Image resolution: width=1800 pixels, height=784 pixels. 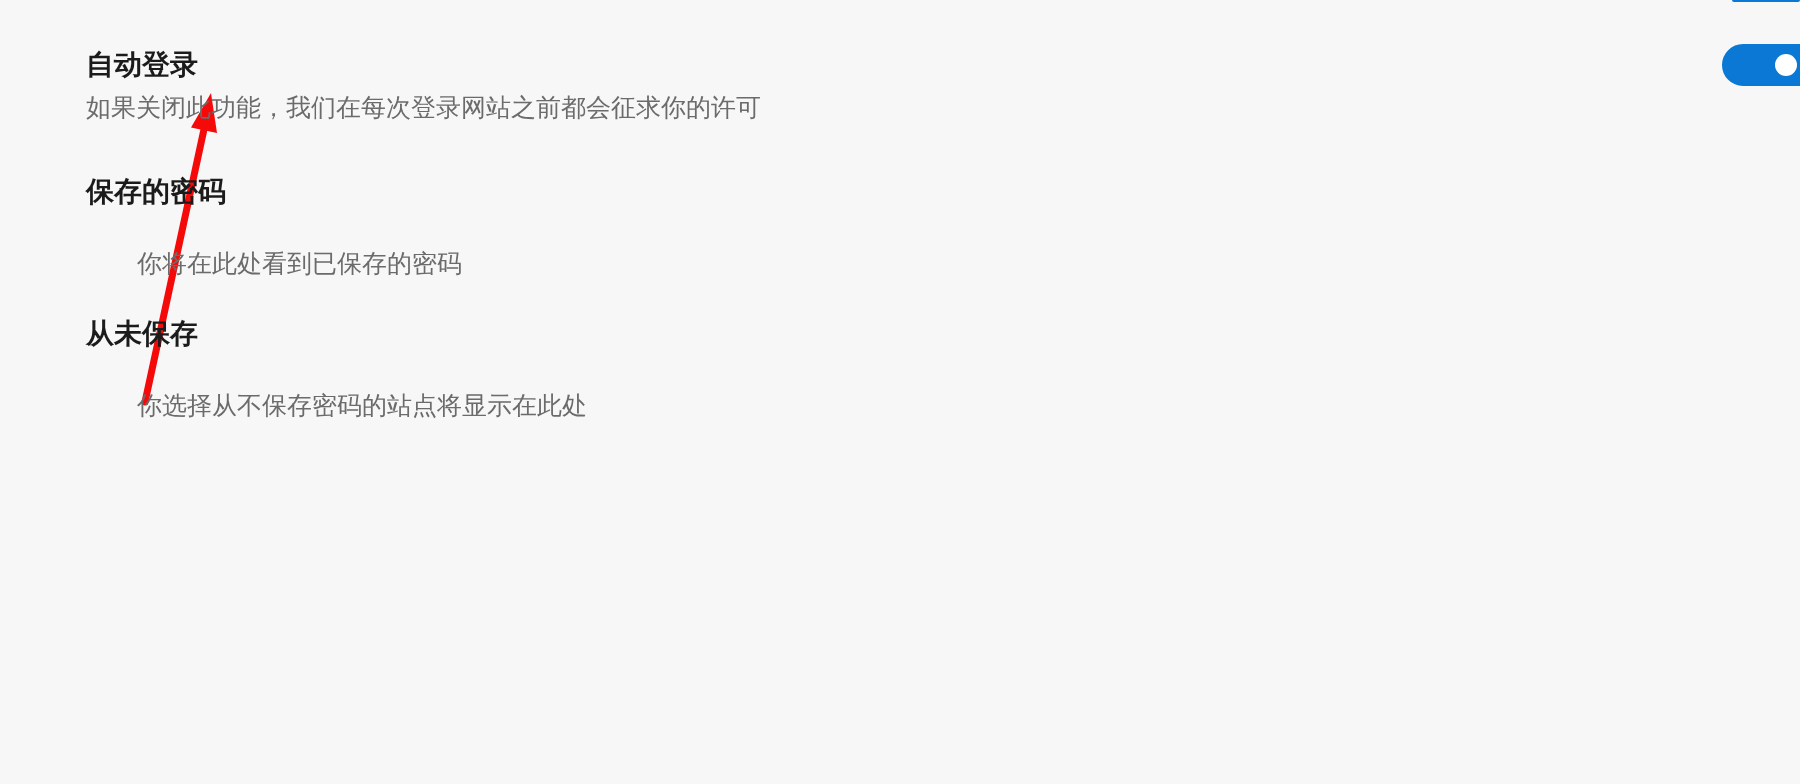 What do you see at coordinates (1761, 65) in the screenshot?
I see `toggle-switch` at bounding box center [1761, 65].